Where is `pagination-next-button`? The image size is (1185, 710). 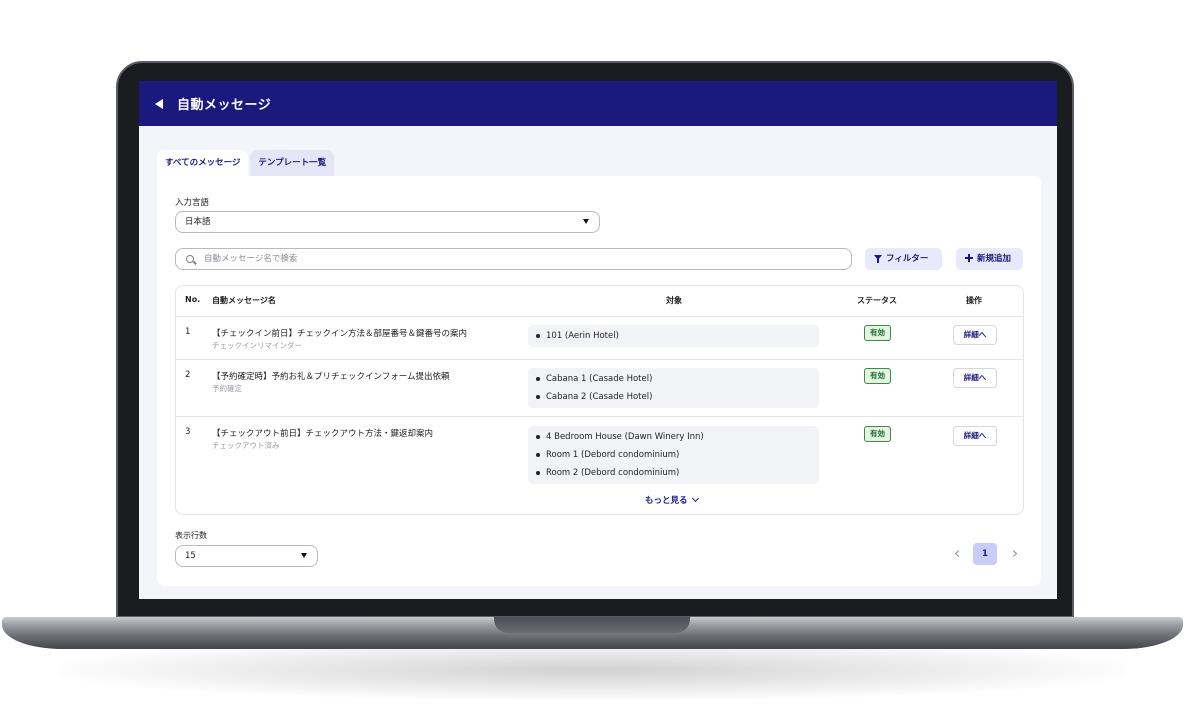
pagination-next-button is located at coordinates (1013, 554).